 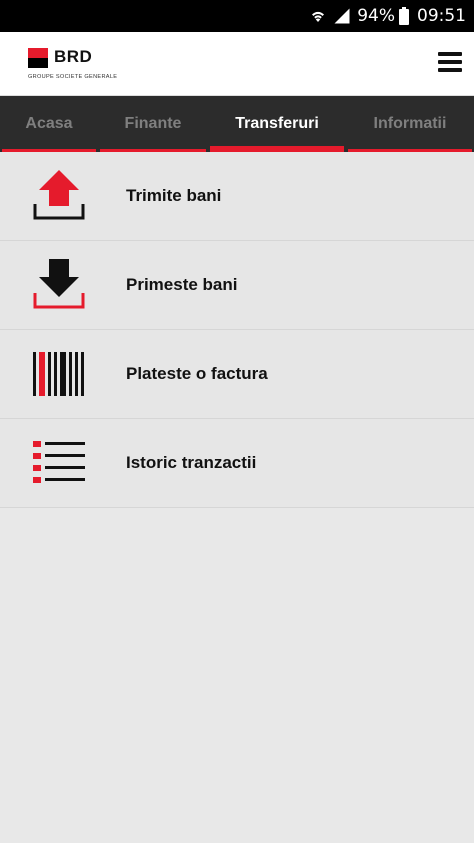 I want to click on brd-logo: BRD GROUPE SOCIETE GENERALE, so click(x=88, y=66).